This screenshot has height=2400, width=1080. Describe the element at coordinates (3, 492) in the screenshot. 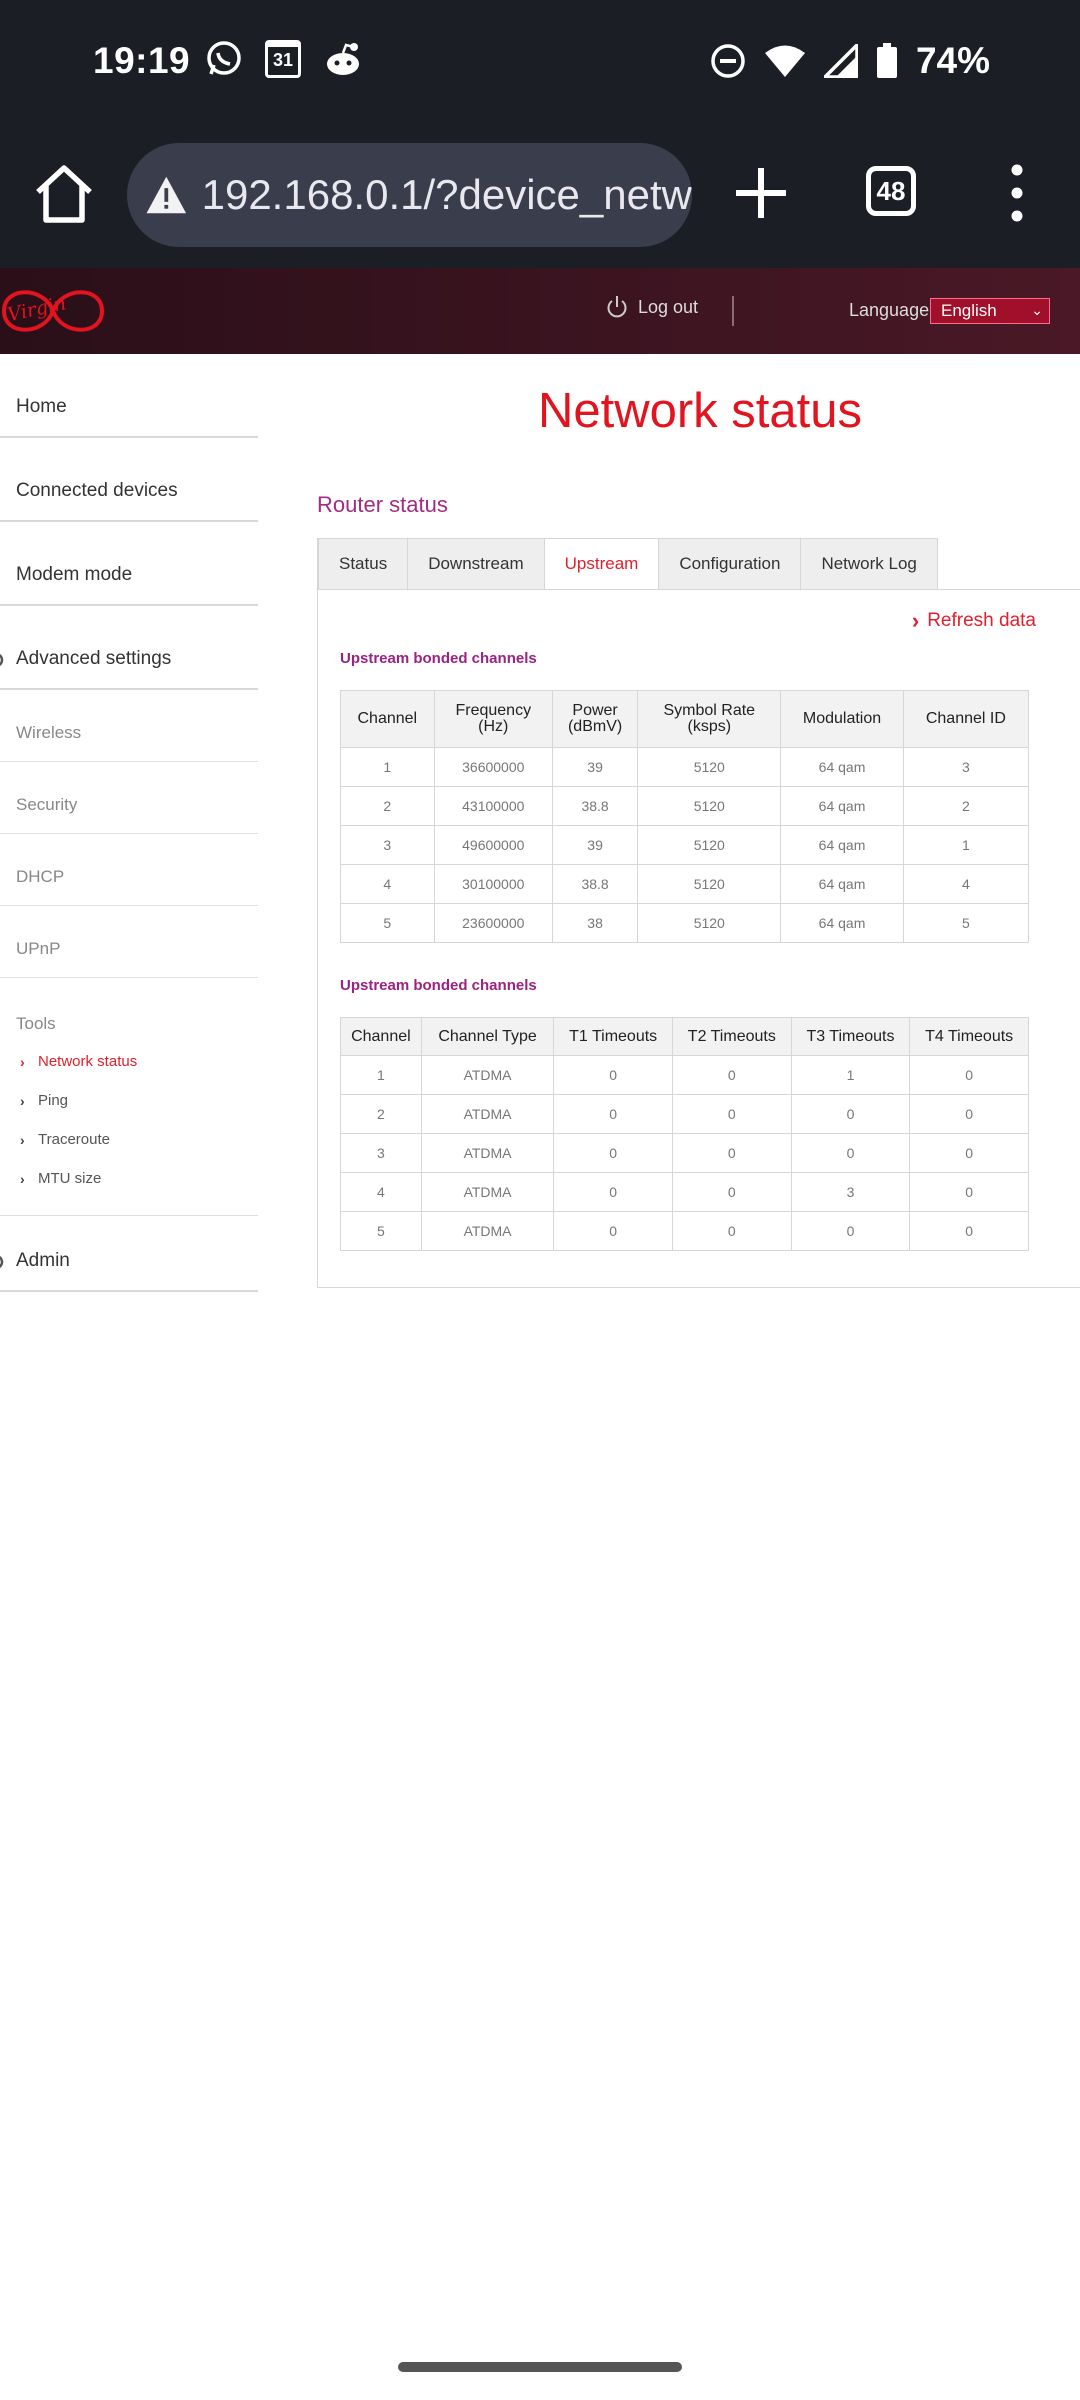

I see `devices-icon` at that location.